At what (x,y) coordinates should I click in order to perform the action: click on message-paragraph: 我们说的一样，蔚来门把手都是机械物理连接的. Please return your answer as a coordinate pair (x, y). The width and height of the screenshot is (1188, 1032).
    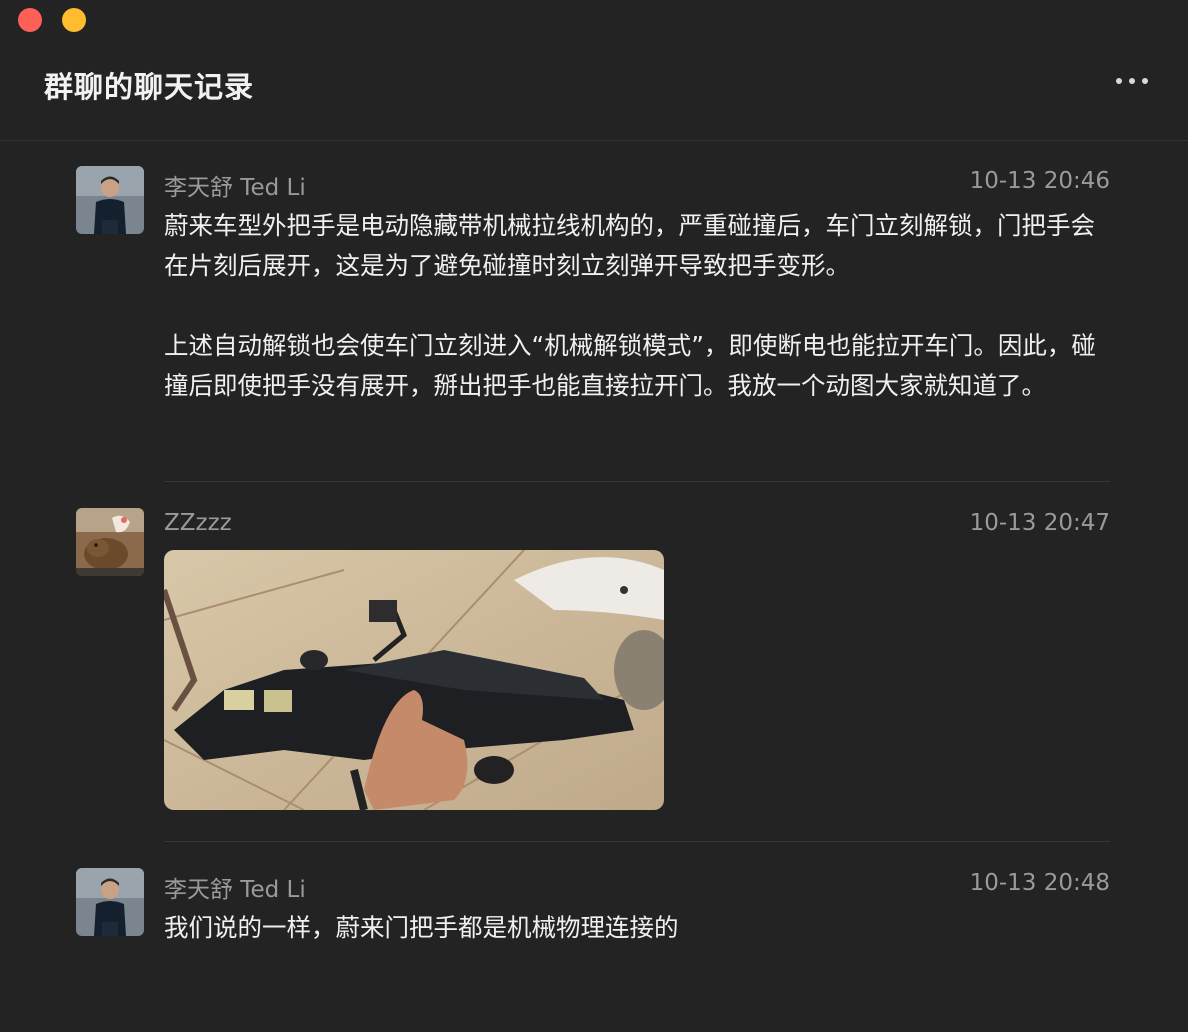
    Looking at the image, I should click on (421, 927).